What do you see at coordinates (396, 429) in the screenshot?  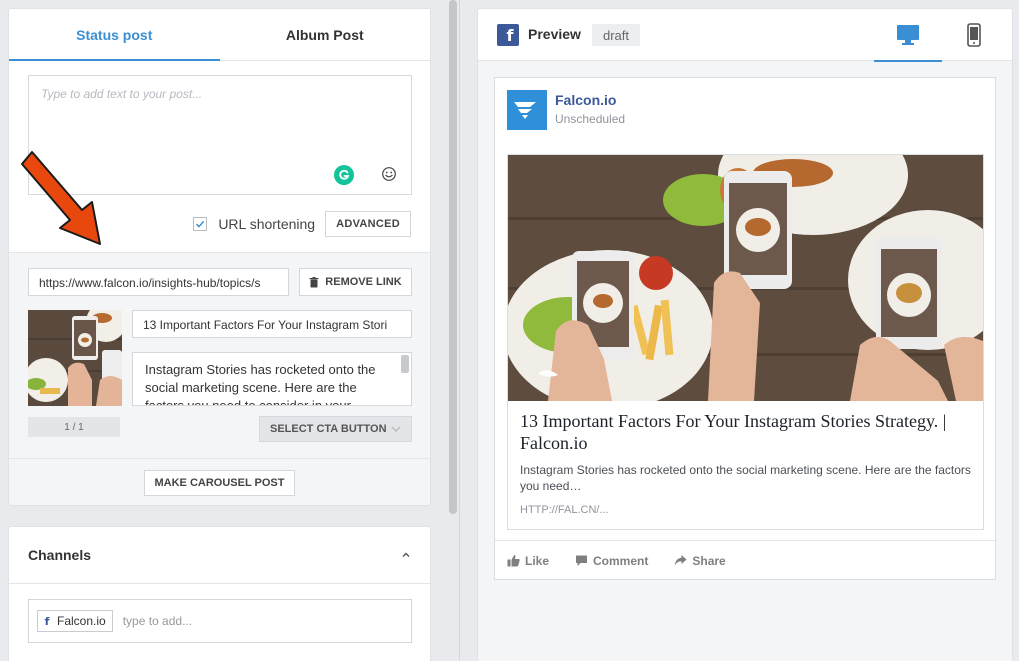 I see `chevron-down-icon` at bounding box center [396, 429].